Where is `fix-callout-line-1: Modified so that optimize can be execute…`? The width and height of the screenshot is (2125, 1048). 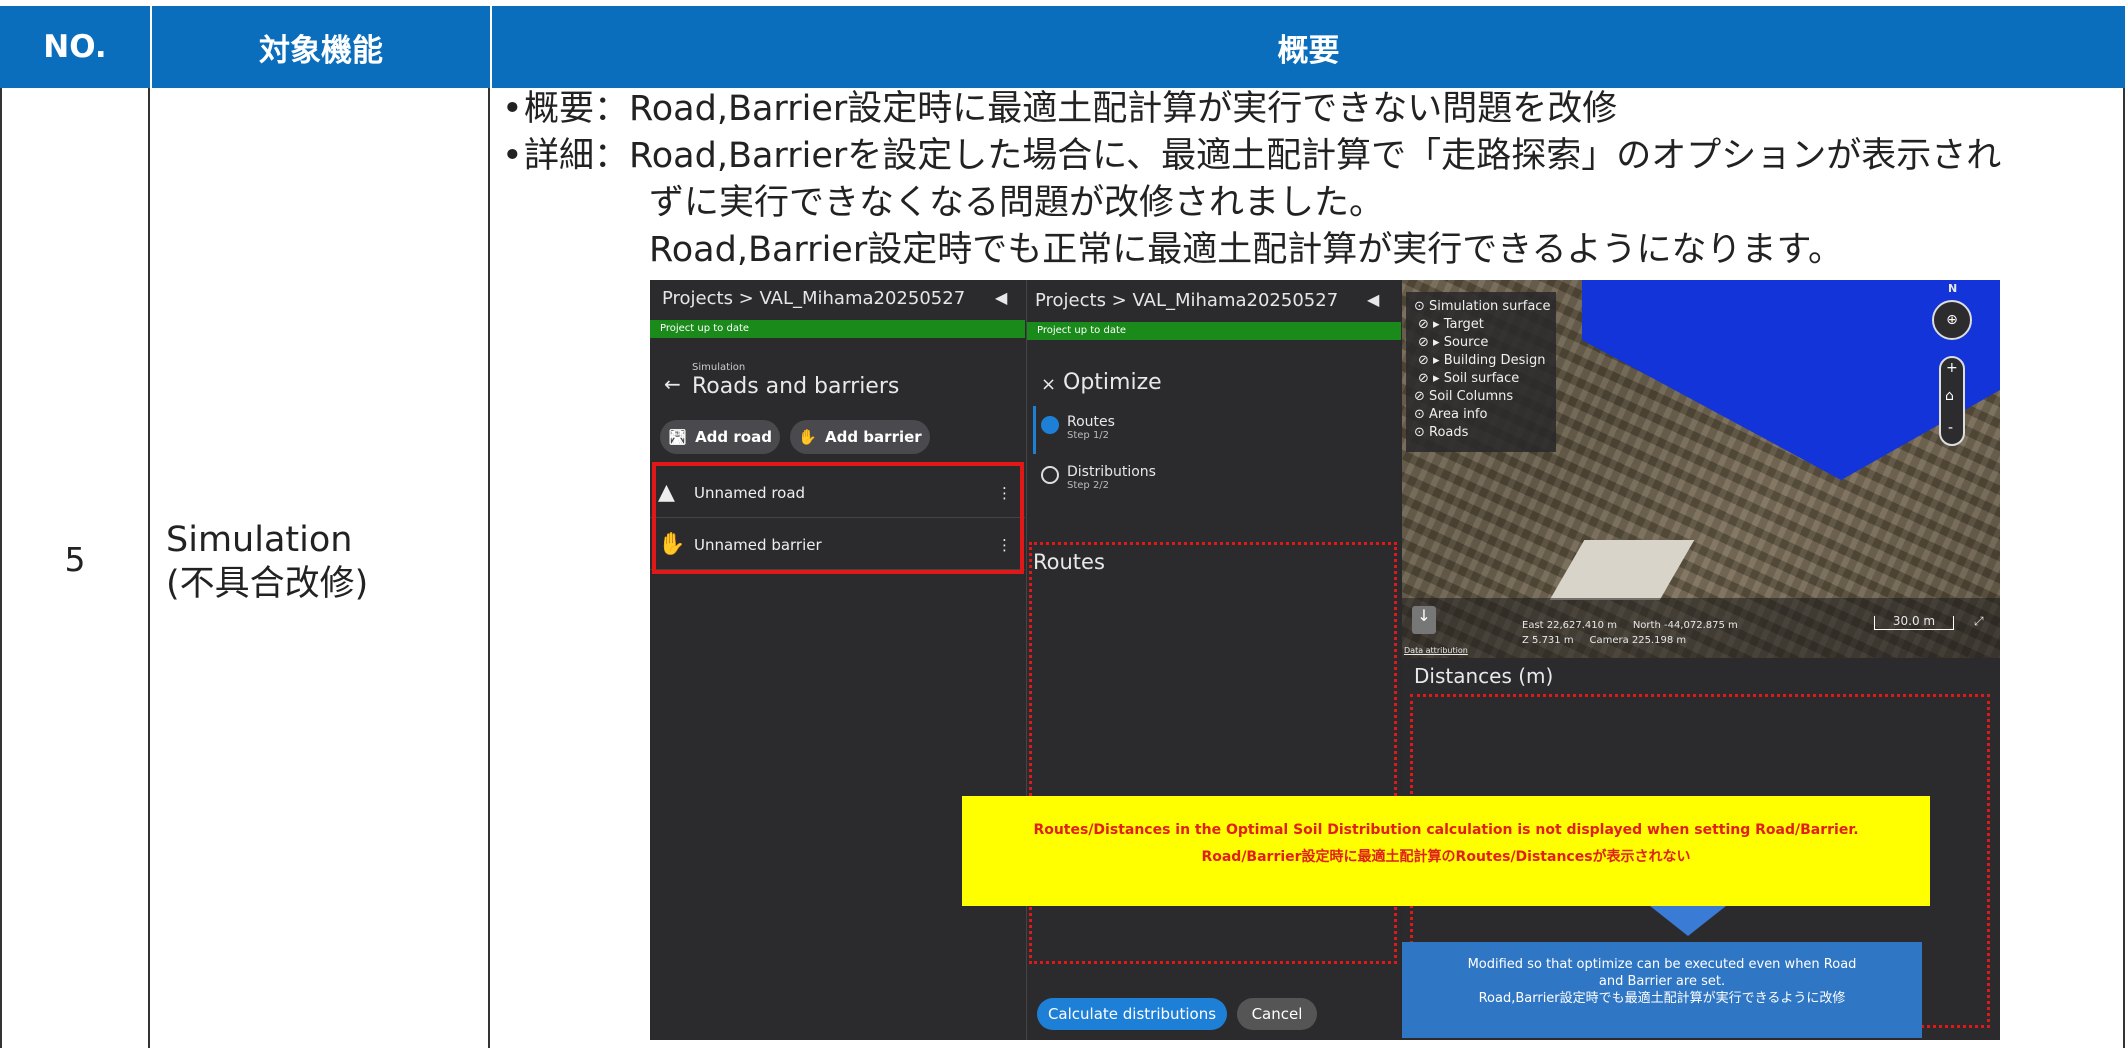 fix-callout-line-1: Modified so that optimize can be execute… is located at coordinates (1662, 964).